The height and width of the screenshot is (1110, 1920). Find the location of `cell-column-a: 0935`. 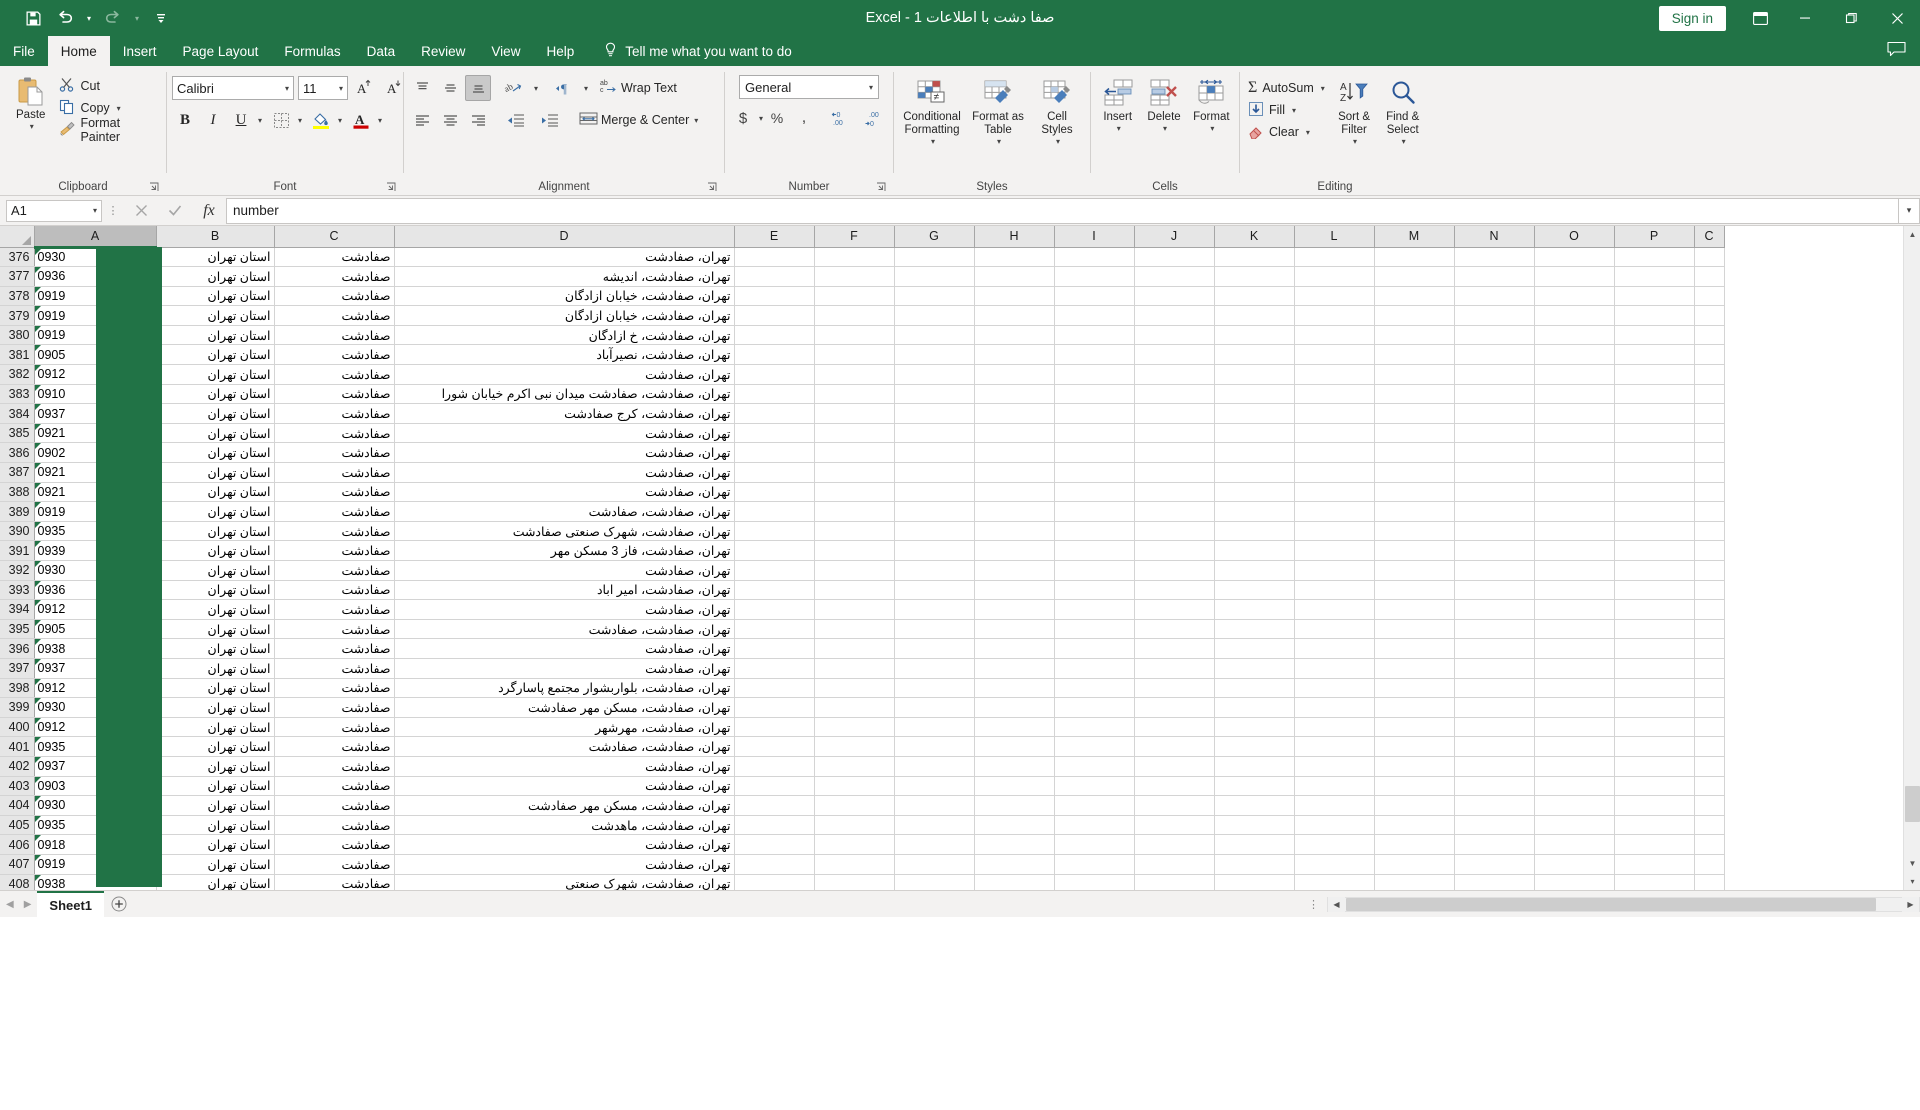

cell-column-a: 0935 is located at coordinates (95, 746).